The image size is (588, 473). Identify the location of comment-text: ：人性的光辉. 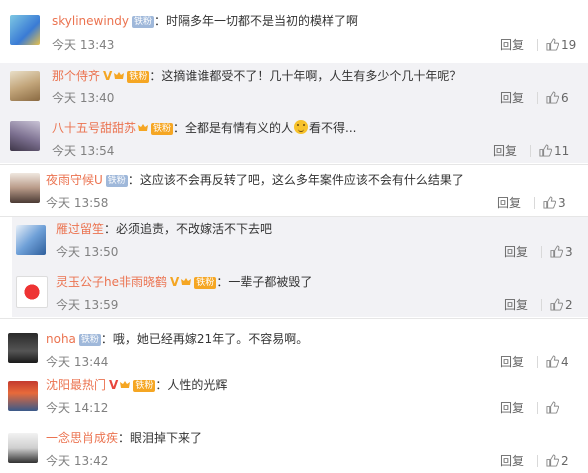
(191, 385).